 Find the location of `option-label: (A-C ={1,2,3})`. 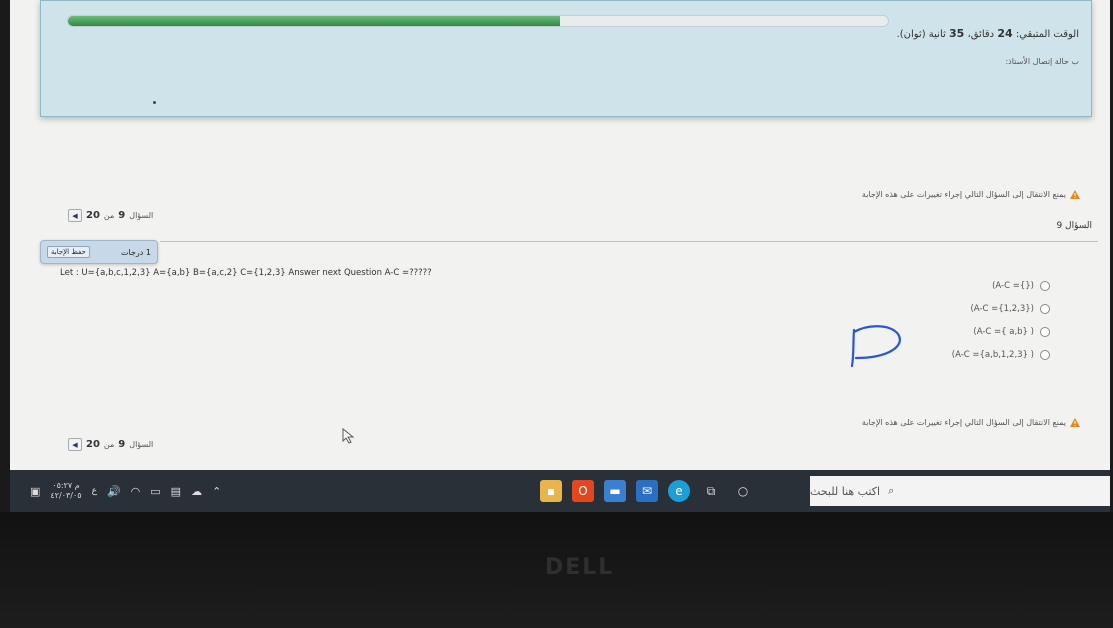

option-label: (A-C ={1,2,3}) is located at coordinates (1002, 308).